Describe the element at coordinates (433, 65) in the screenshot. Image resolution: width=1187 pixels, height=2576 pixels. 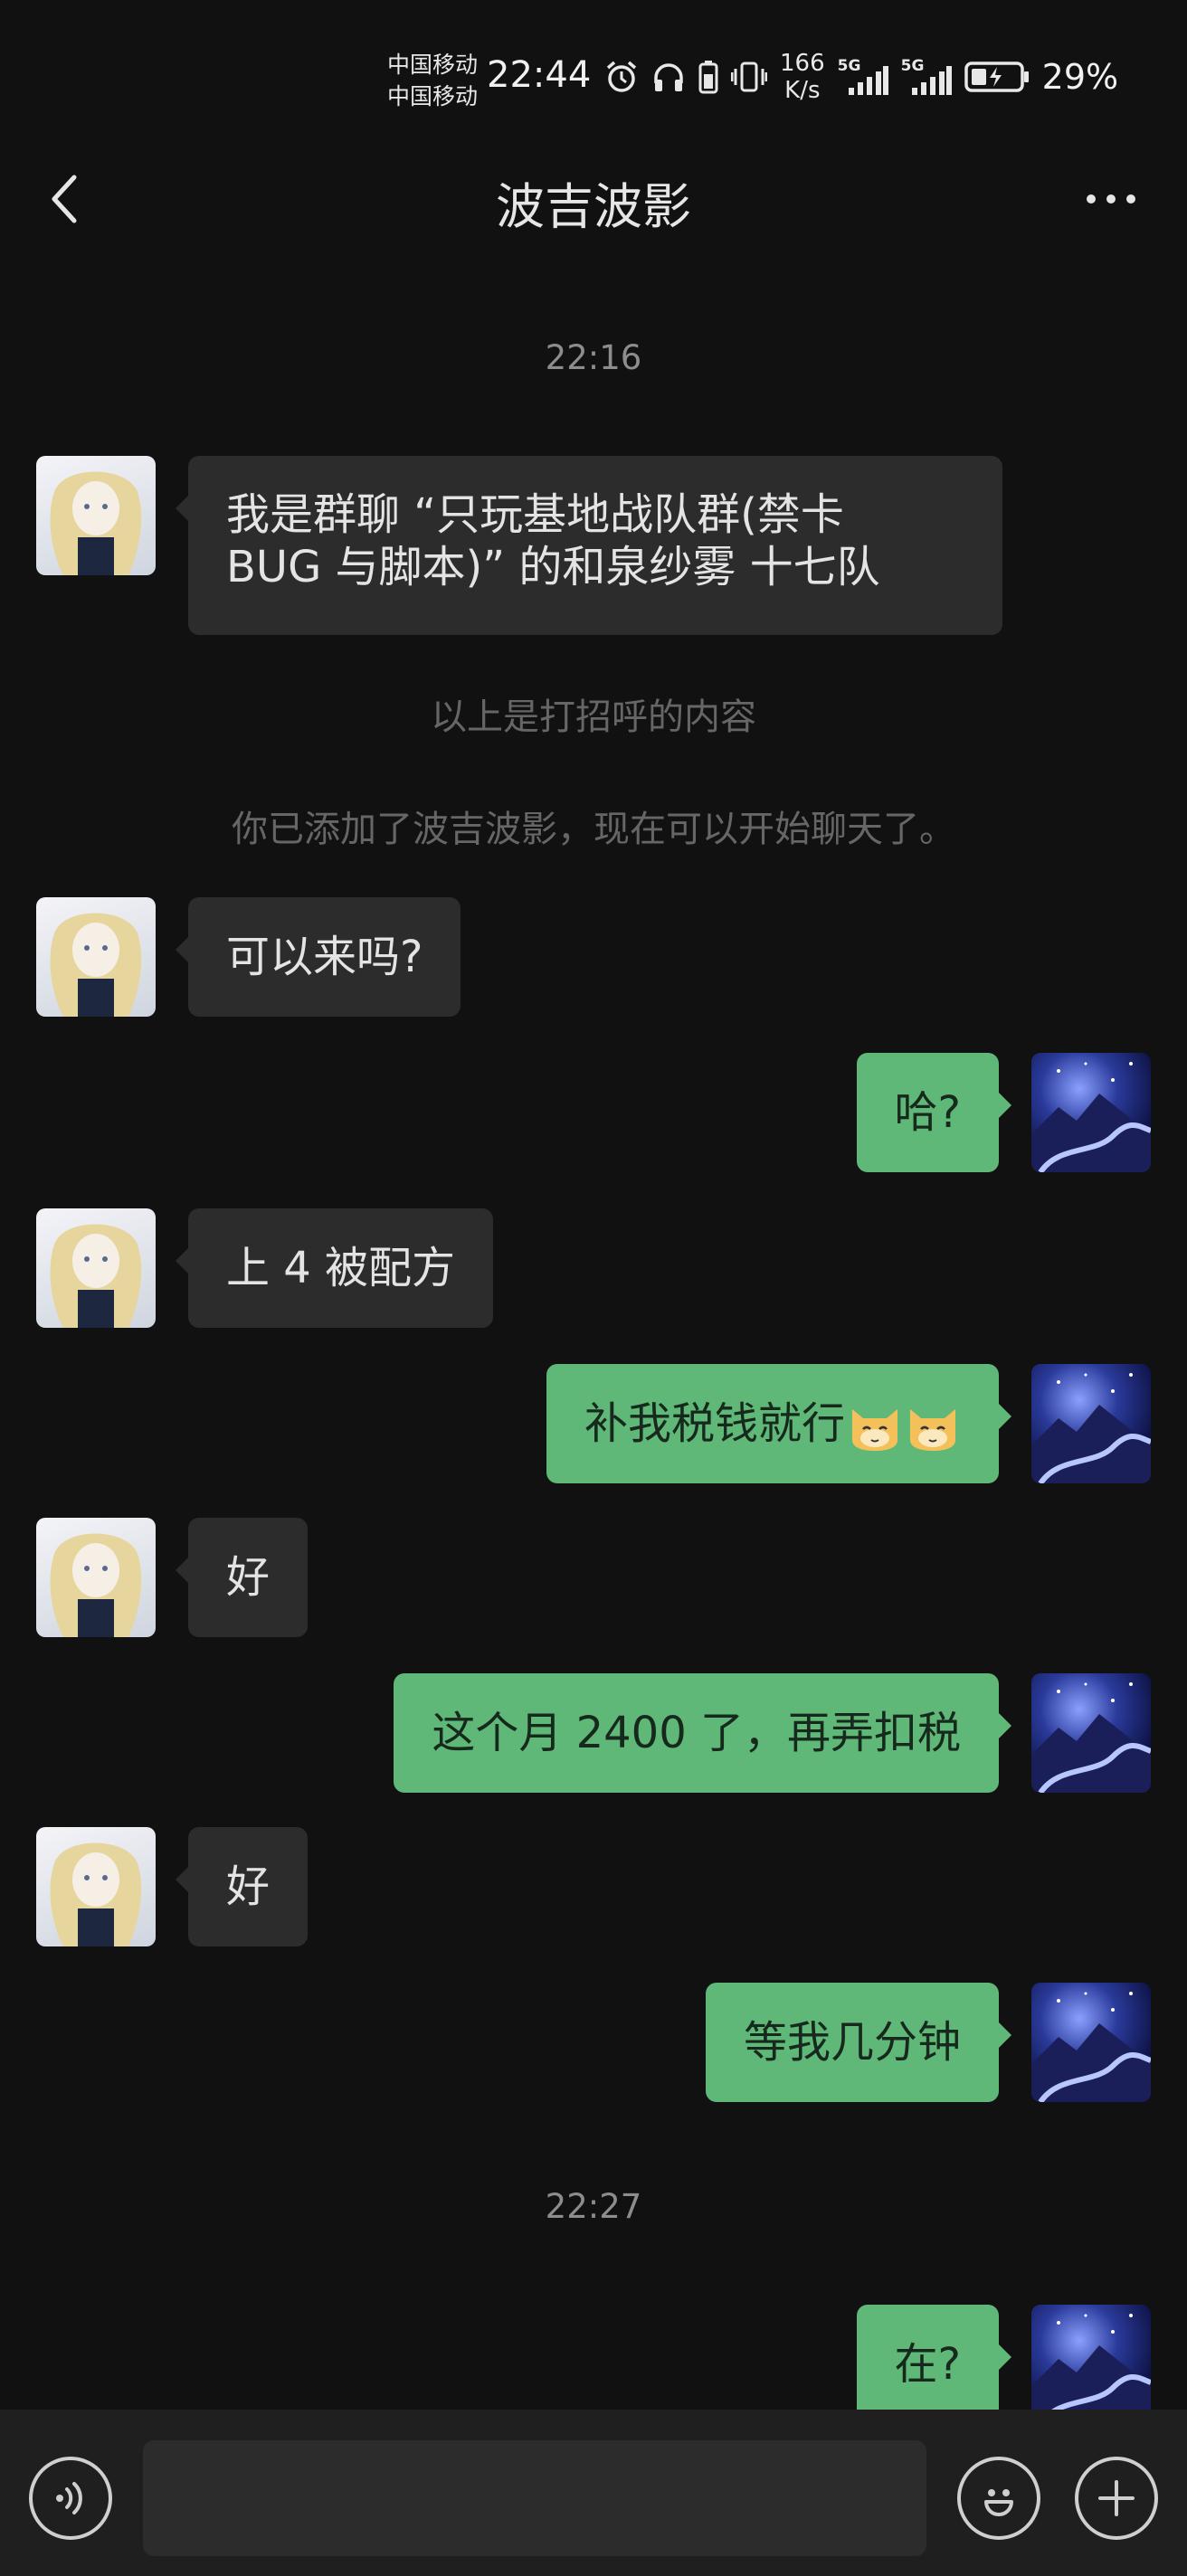
I see `carrier-1: 中国移动` at that location.